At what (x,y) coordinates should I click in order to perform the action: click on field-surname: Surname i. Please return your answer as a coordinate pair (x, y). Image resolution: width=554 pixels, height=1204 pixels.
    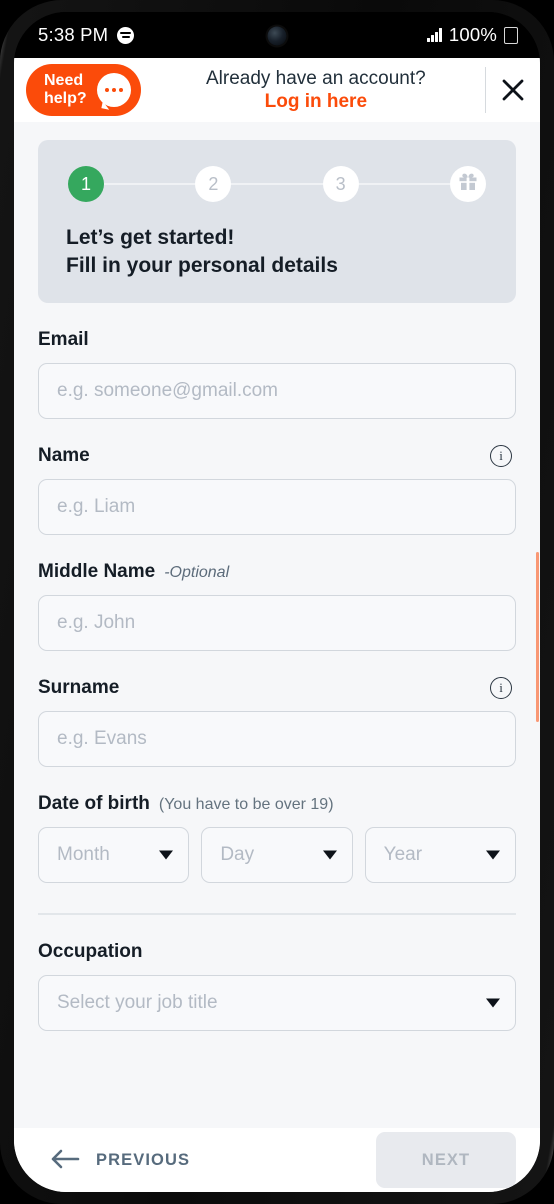
    Looking at the image, I should click on (277, 722).